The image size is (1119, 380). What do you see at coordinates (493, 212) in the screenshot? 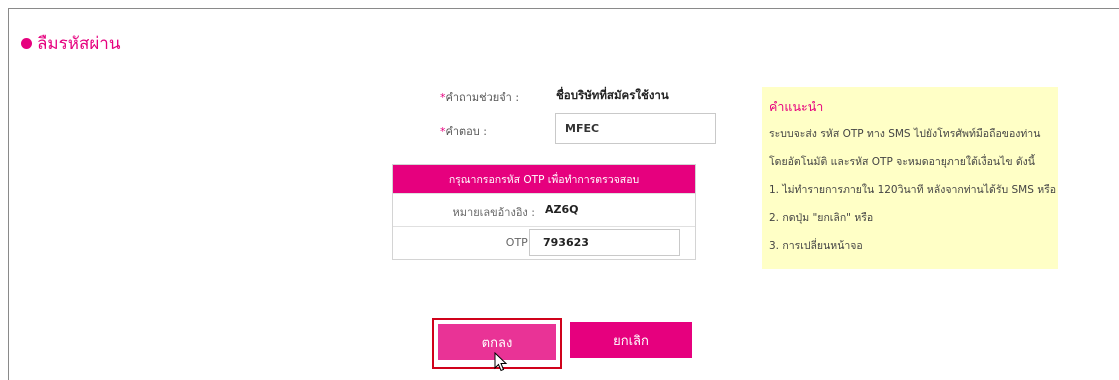
I see `reference-label: หมายเลขอ้างอิง :` at bounding box center [493, 212].